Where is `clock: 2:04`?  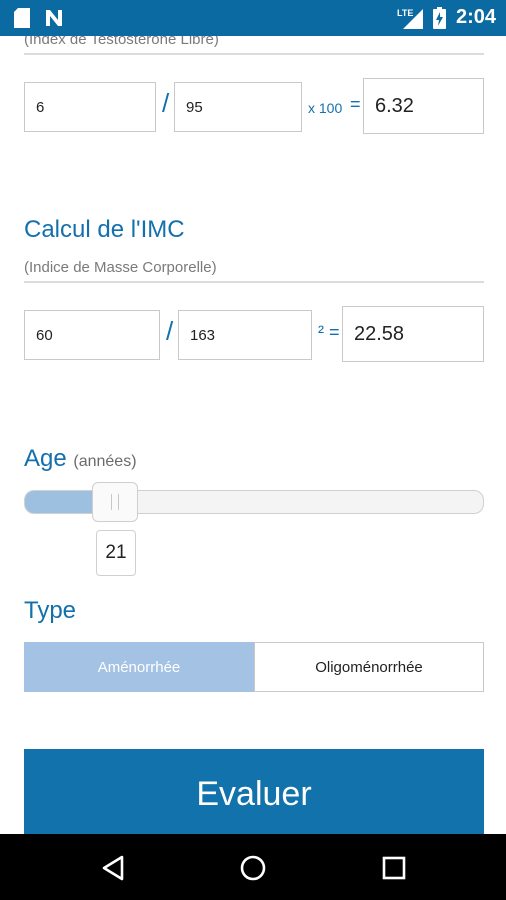 clock: 2:04 is located at coordinates (475, 17).